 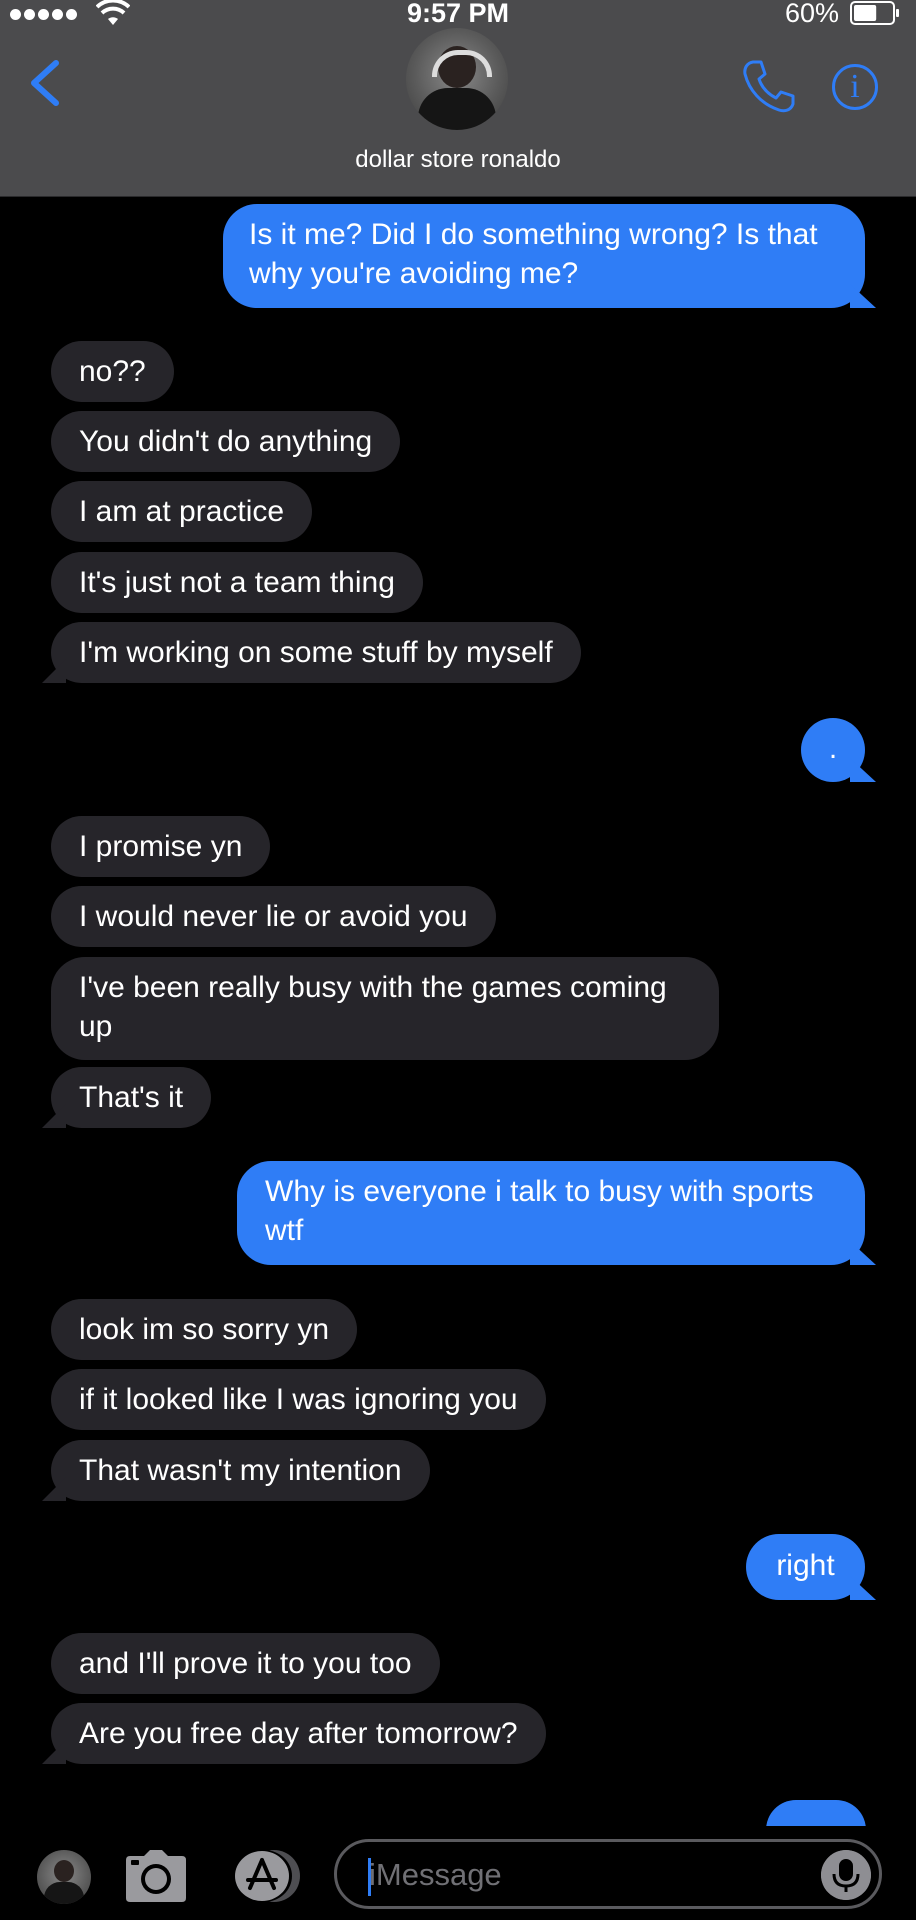 I want to click on message-bubble-sent: ., so click(x=833, y=750).